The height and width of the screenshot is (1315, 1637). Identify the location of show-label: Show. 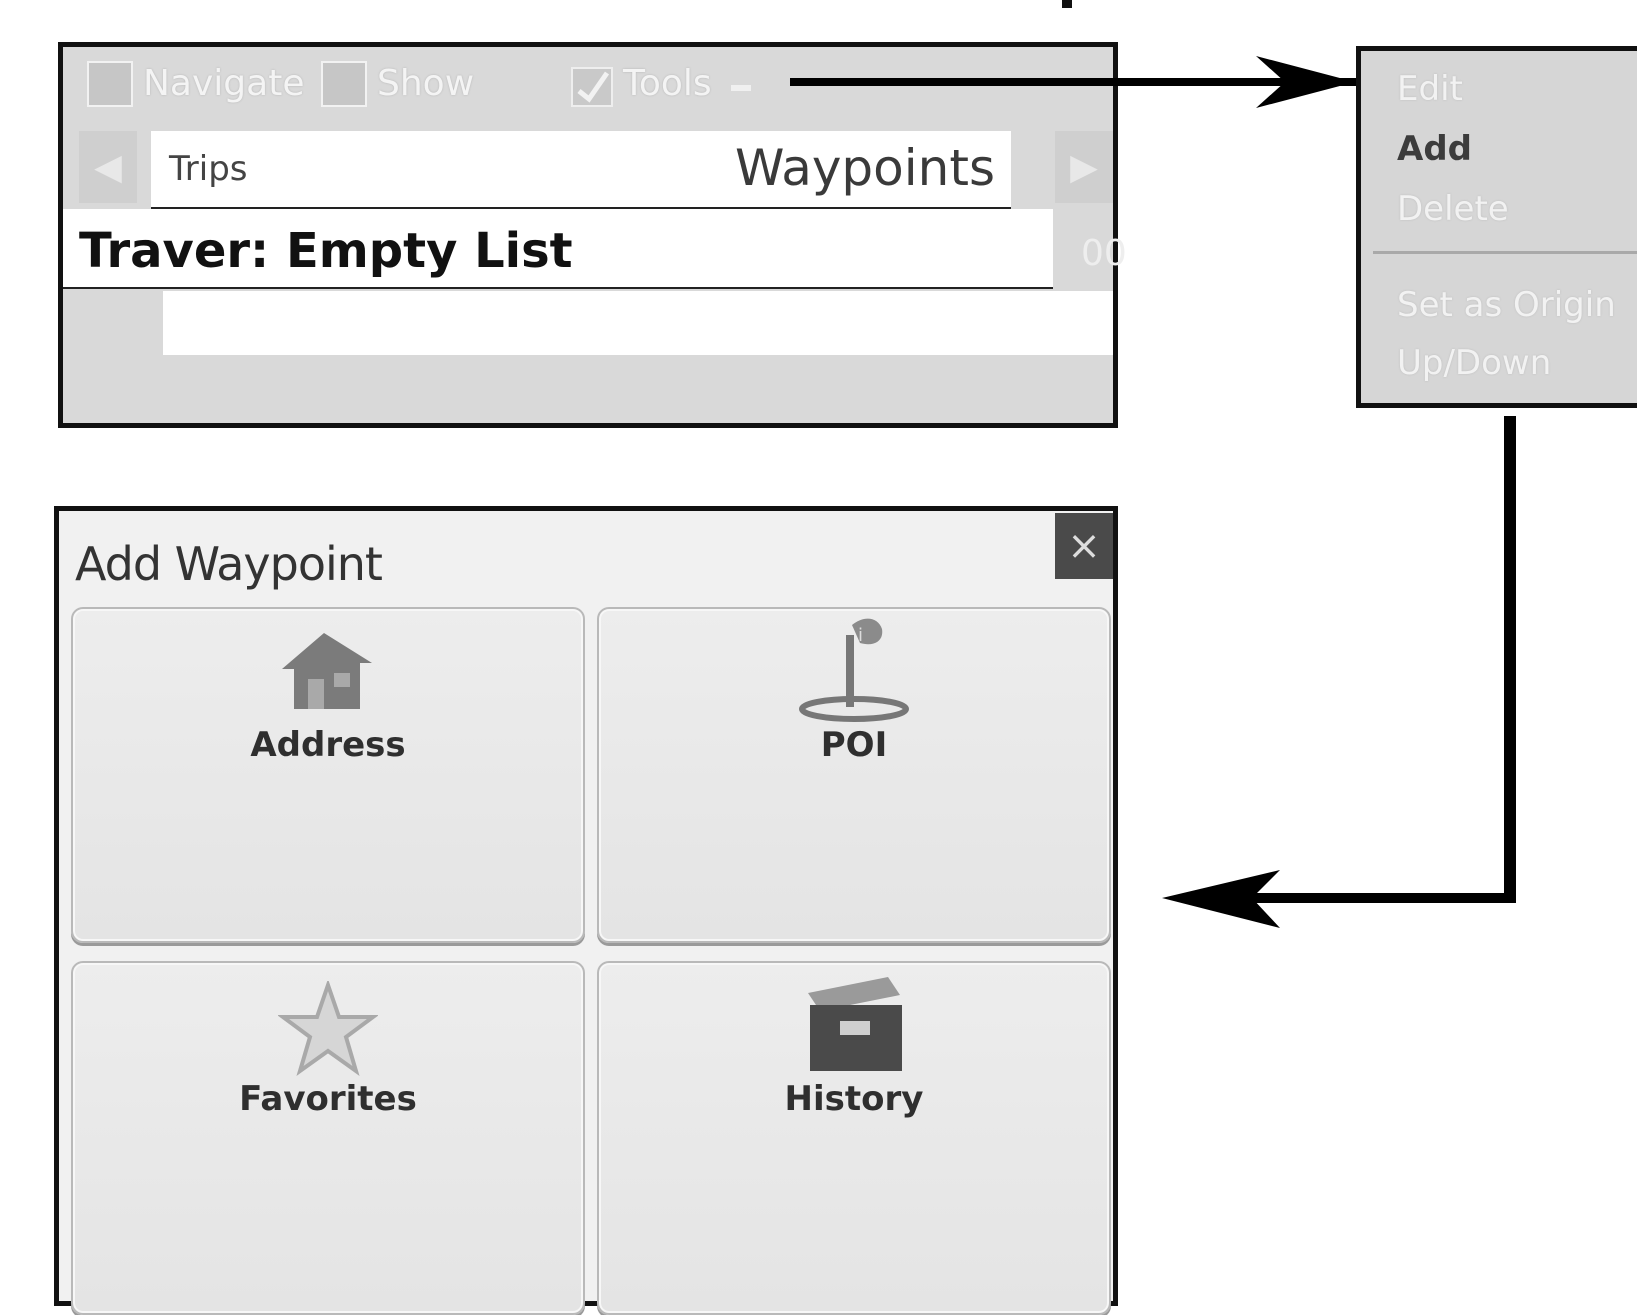
(425, 83).